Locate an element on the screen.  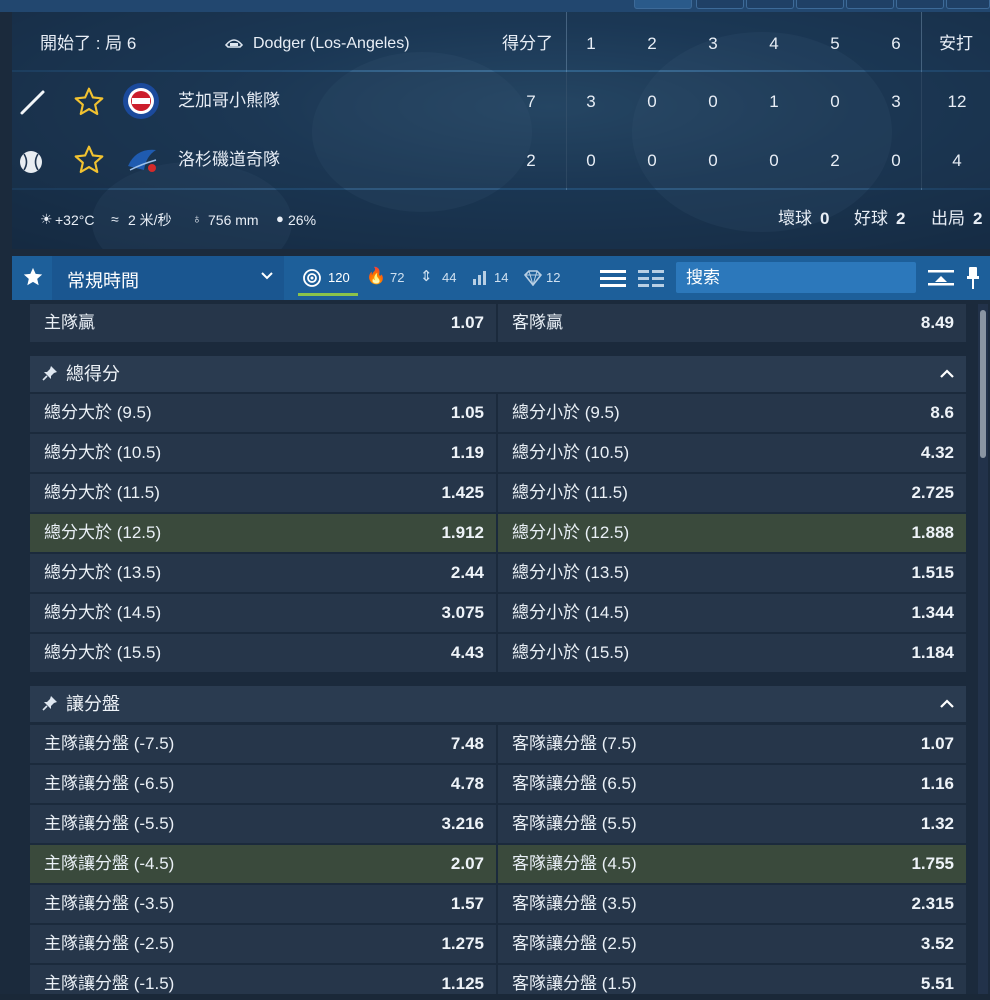
odds-button-under: 客隊讓分盤 (6.5) 1.16 is located at coordinates (732, 784).